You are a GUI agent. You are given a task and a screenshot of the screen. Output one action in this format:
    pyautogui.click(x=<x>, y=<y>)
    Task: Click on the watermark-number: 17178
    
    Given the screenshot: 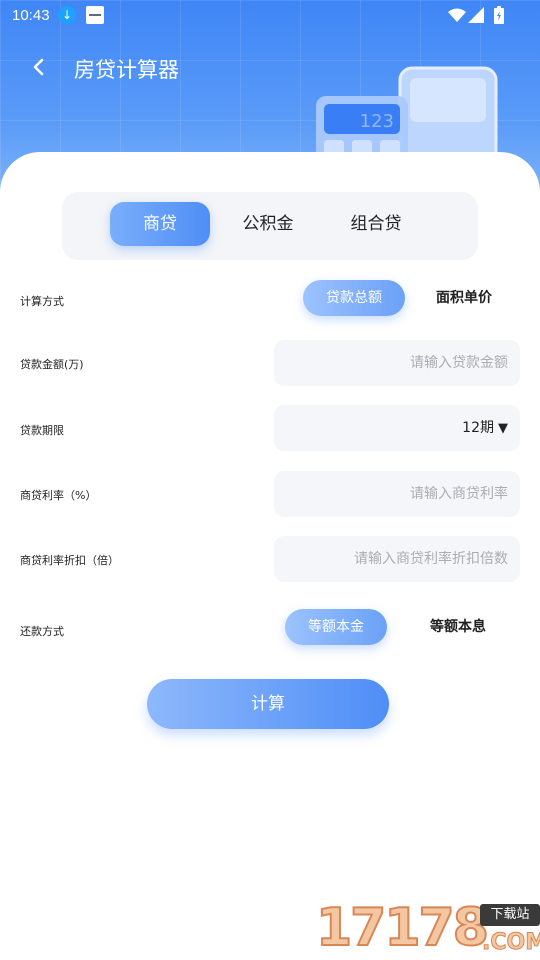 What is the action you would take?
    pyautogui.click(x=402, y=928)
    